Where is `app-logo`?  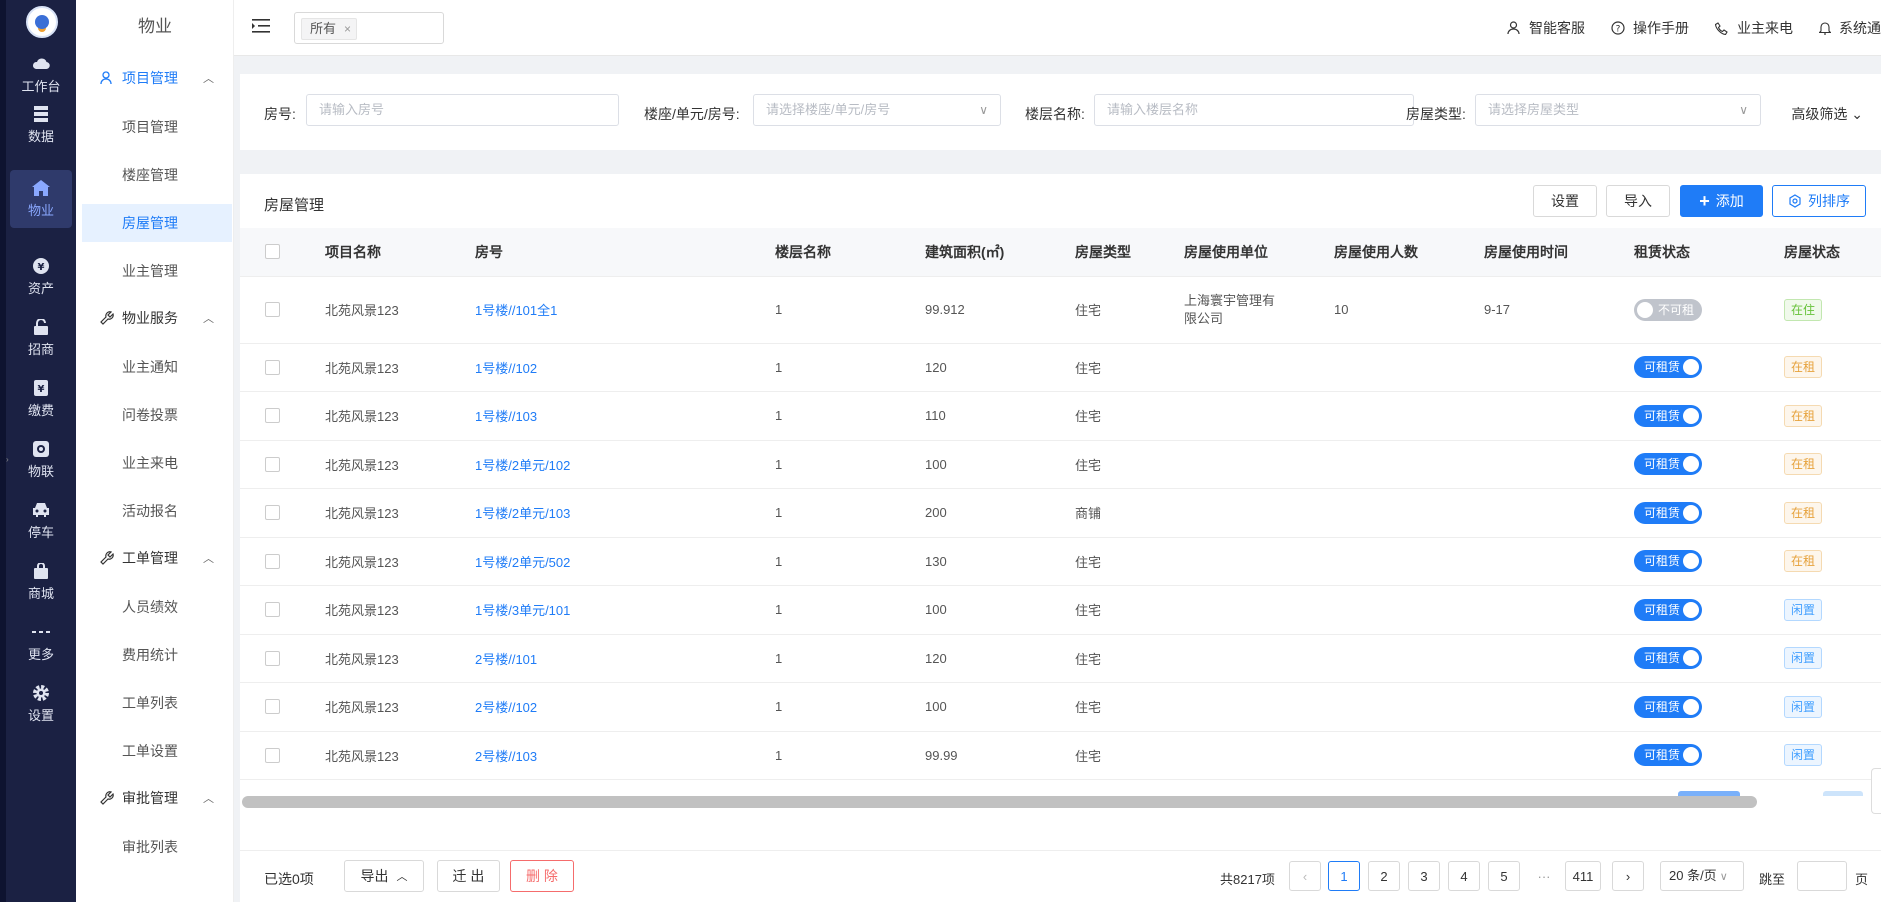 app-logo is located at coordinates (42, 22).